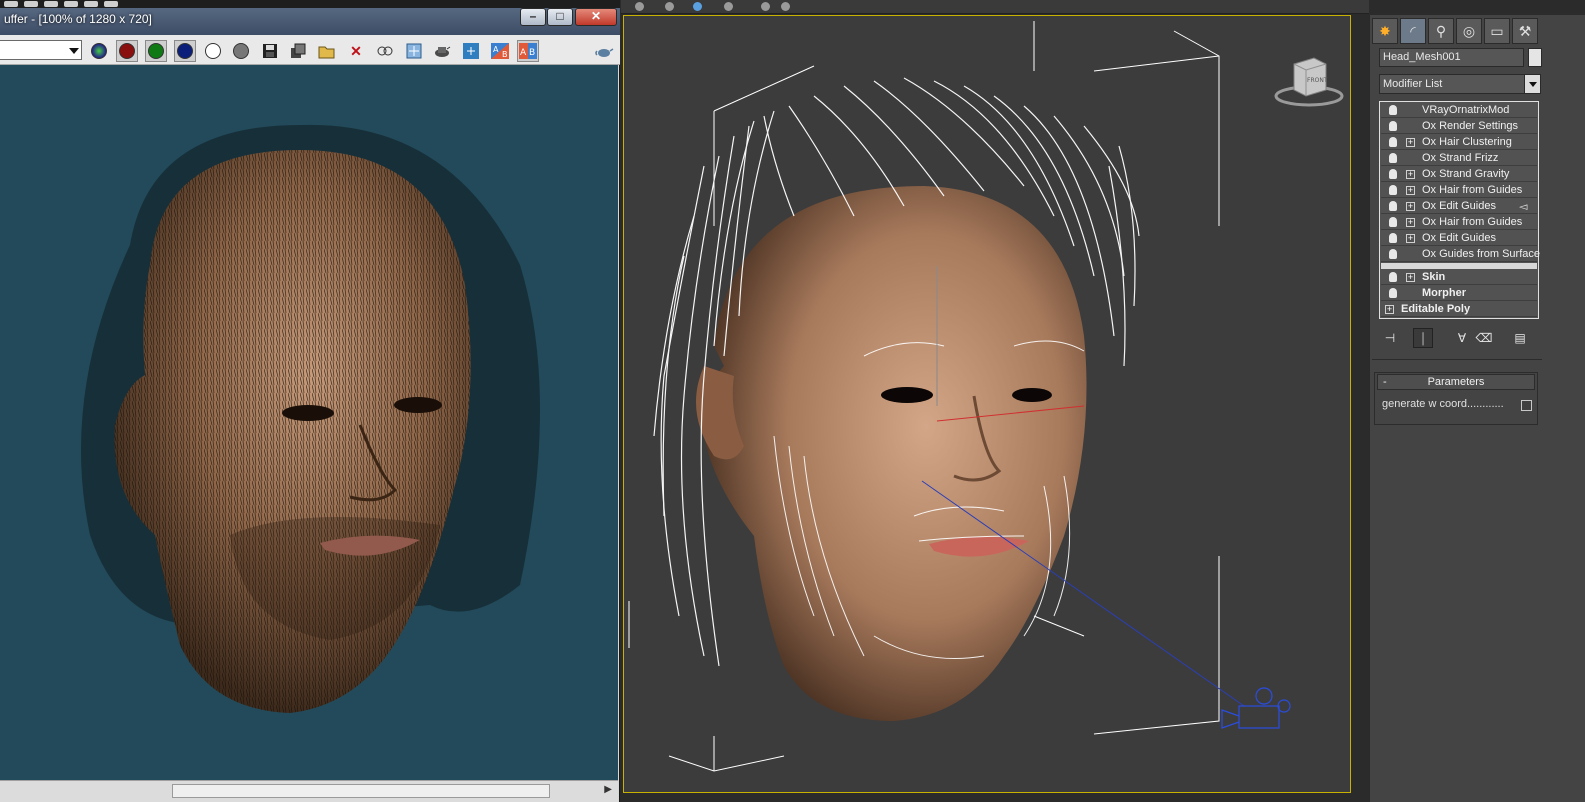 The width and height of the screenshot is (1585, 802). Describe the element at coordinates (1460, 84) in the screenshot. I see `modifier-list-dropdown: Modifier List` at that location.